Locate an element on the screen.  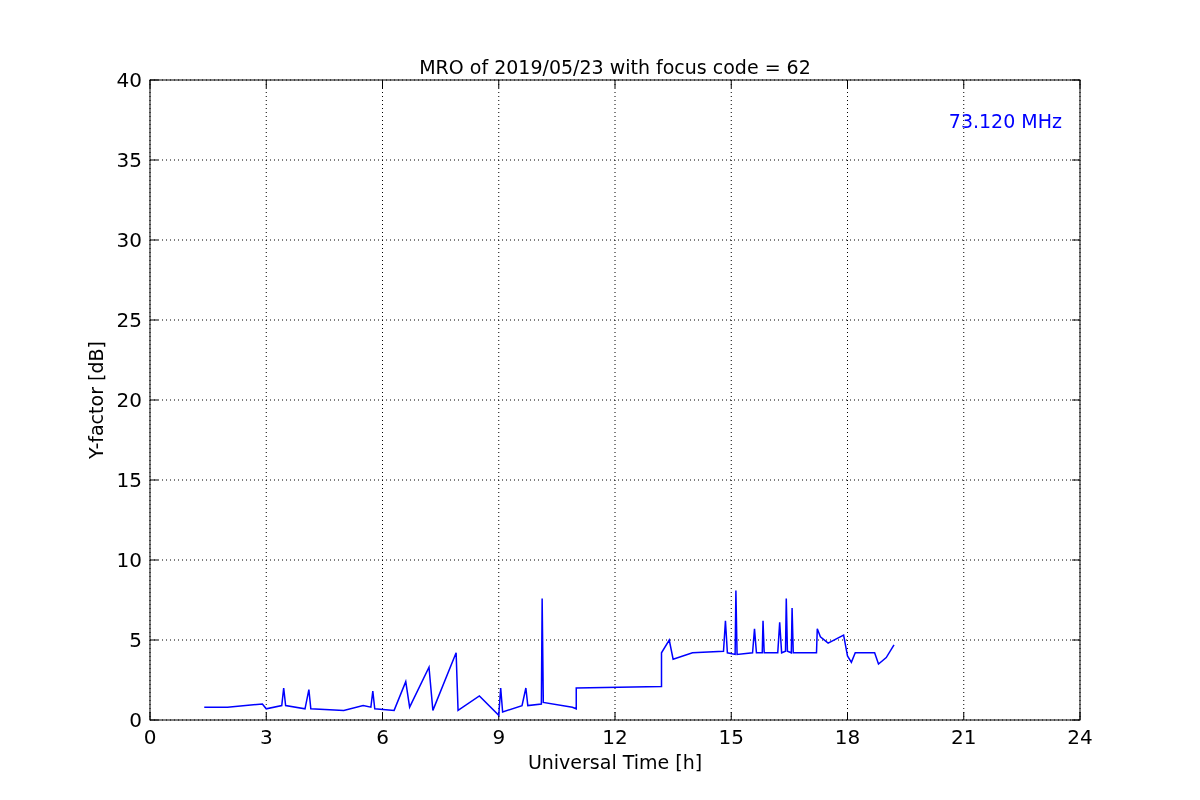
x-axis-label: Universal Time [h] is located at coordinates (615, 762).